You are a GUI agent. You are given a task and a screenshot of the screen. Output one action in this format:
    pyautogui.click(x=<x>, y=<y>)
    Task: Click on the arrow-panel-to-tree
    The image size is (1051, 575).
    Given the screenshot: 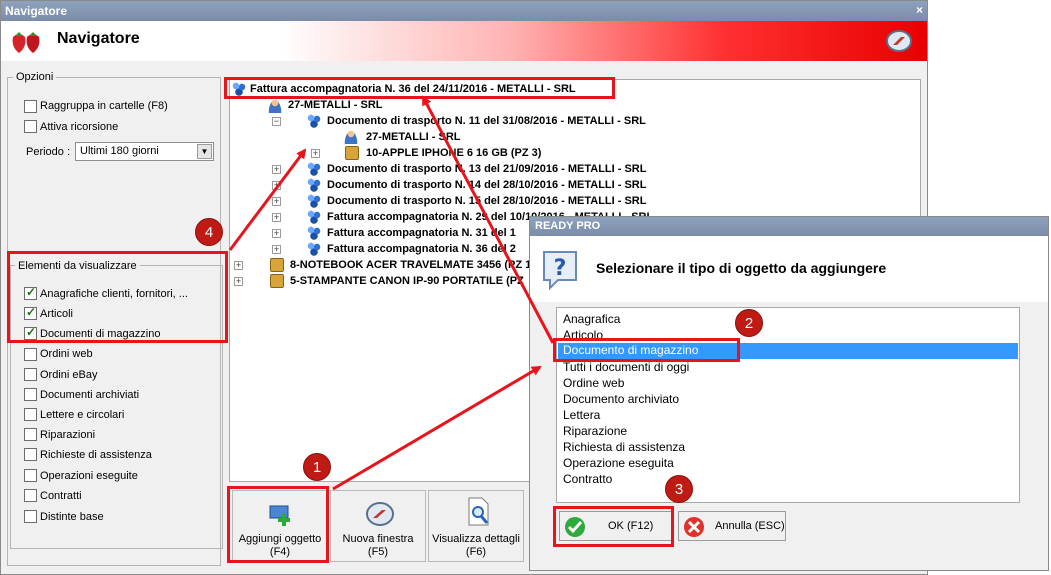 What is the action you would take?
    pyautogui.click(x=267, y=199)
    